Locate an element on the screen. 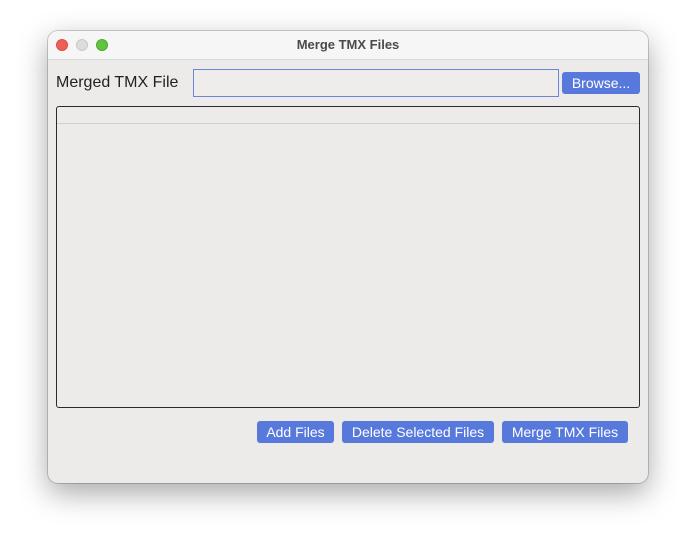 This screenshot has width=696, height=550. merged-file-input is located at coordinates (376, 83).